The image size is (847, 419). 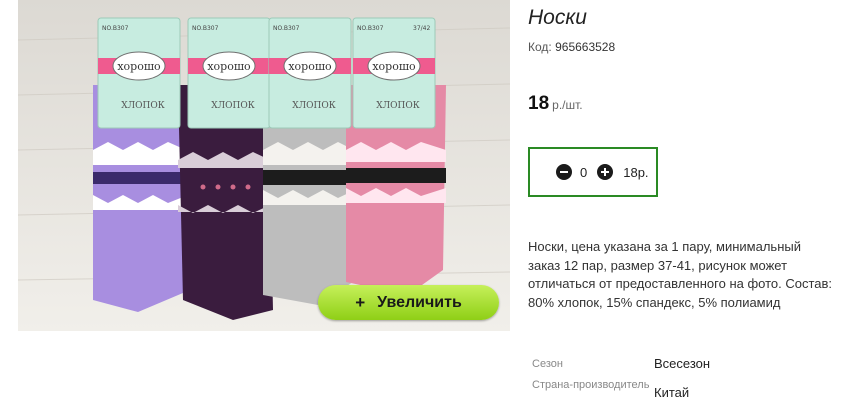 What do you see at coordinates (682, 363) in the screenshot?
I see `property-value: Всесезон` at bounding box center [682, 363].